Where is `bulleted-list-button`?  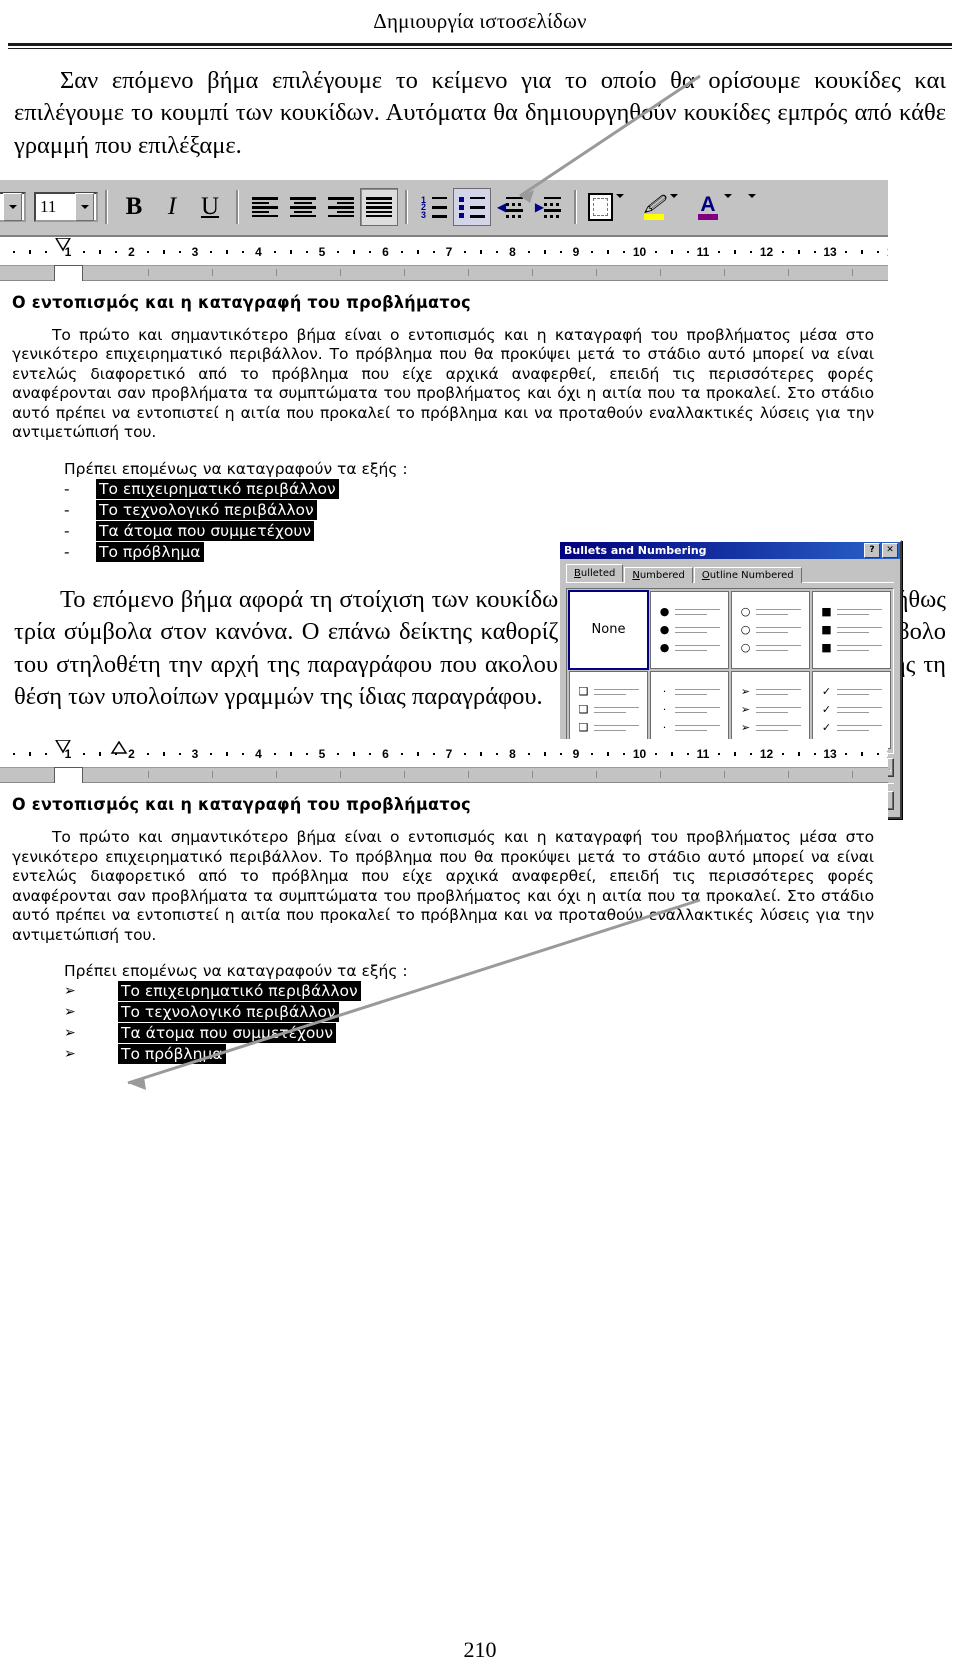 bulleted-list-button is located at coordinates (472, 207).